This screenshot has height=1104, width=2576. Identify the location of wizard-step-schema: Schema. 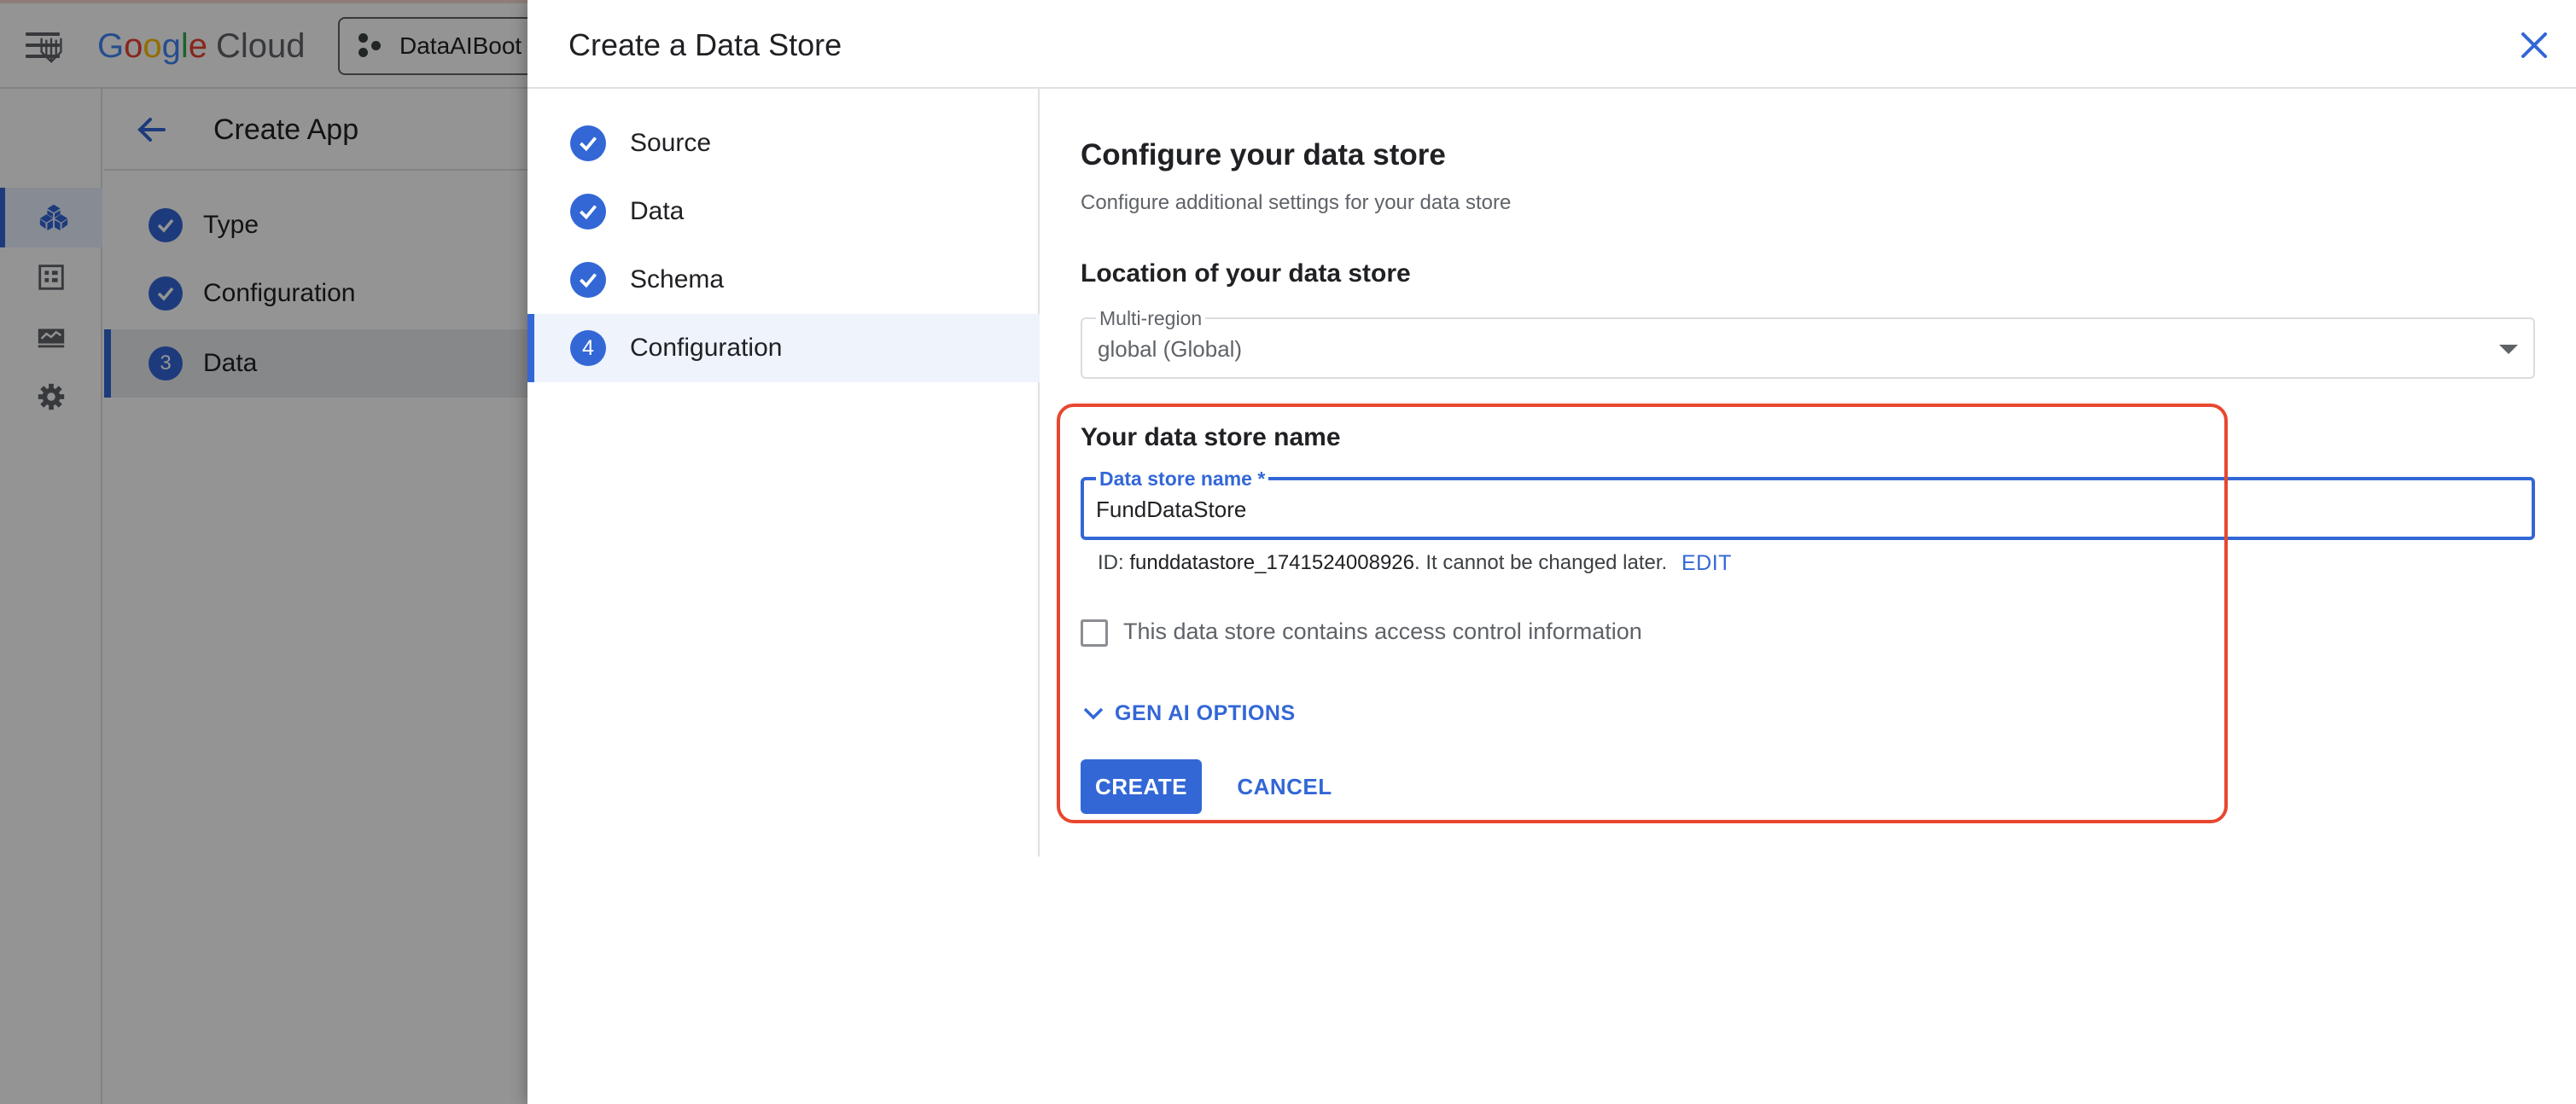
(783, 280).